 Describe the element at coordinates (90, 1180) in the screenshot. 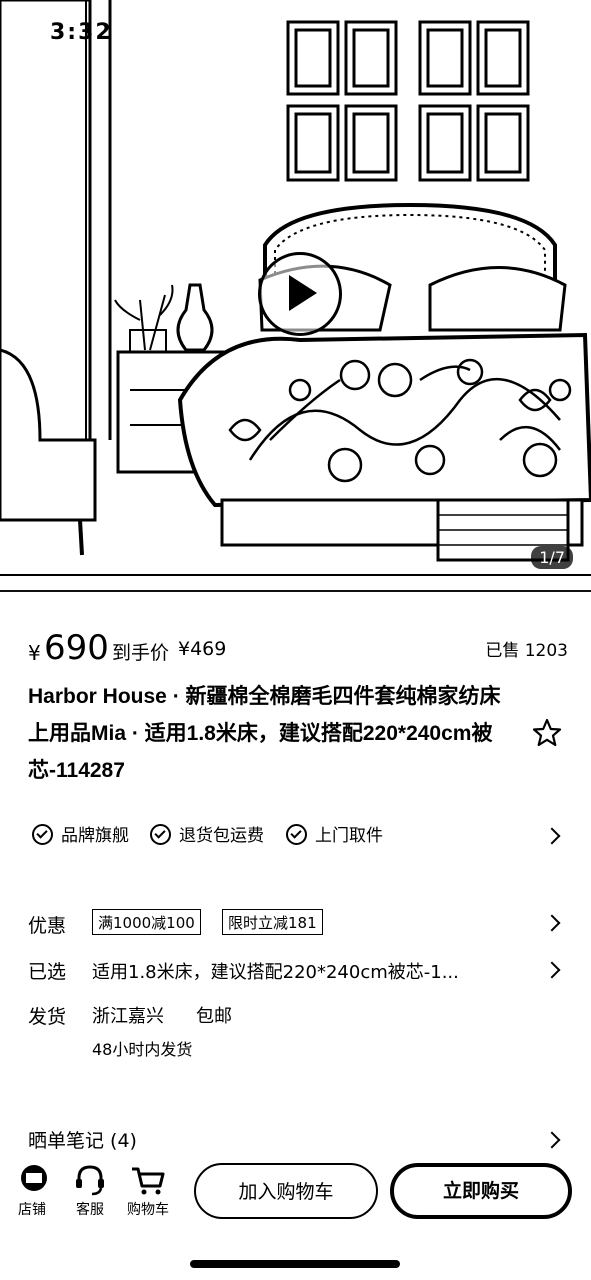

I see `headset-icon` at that location.